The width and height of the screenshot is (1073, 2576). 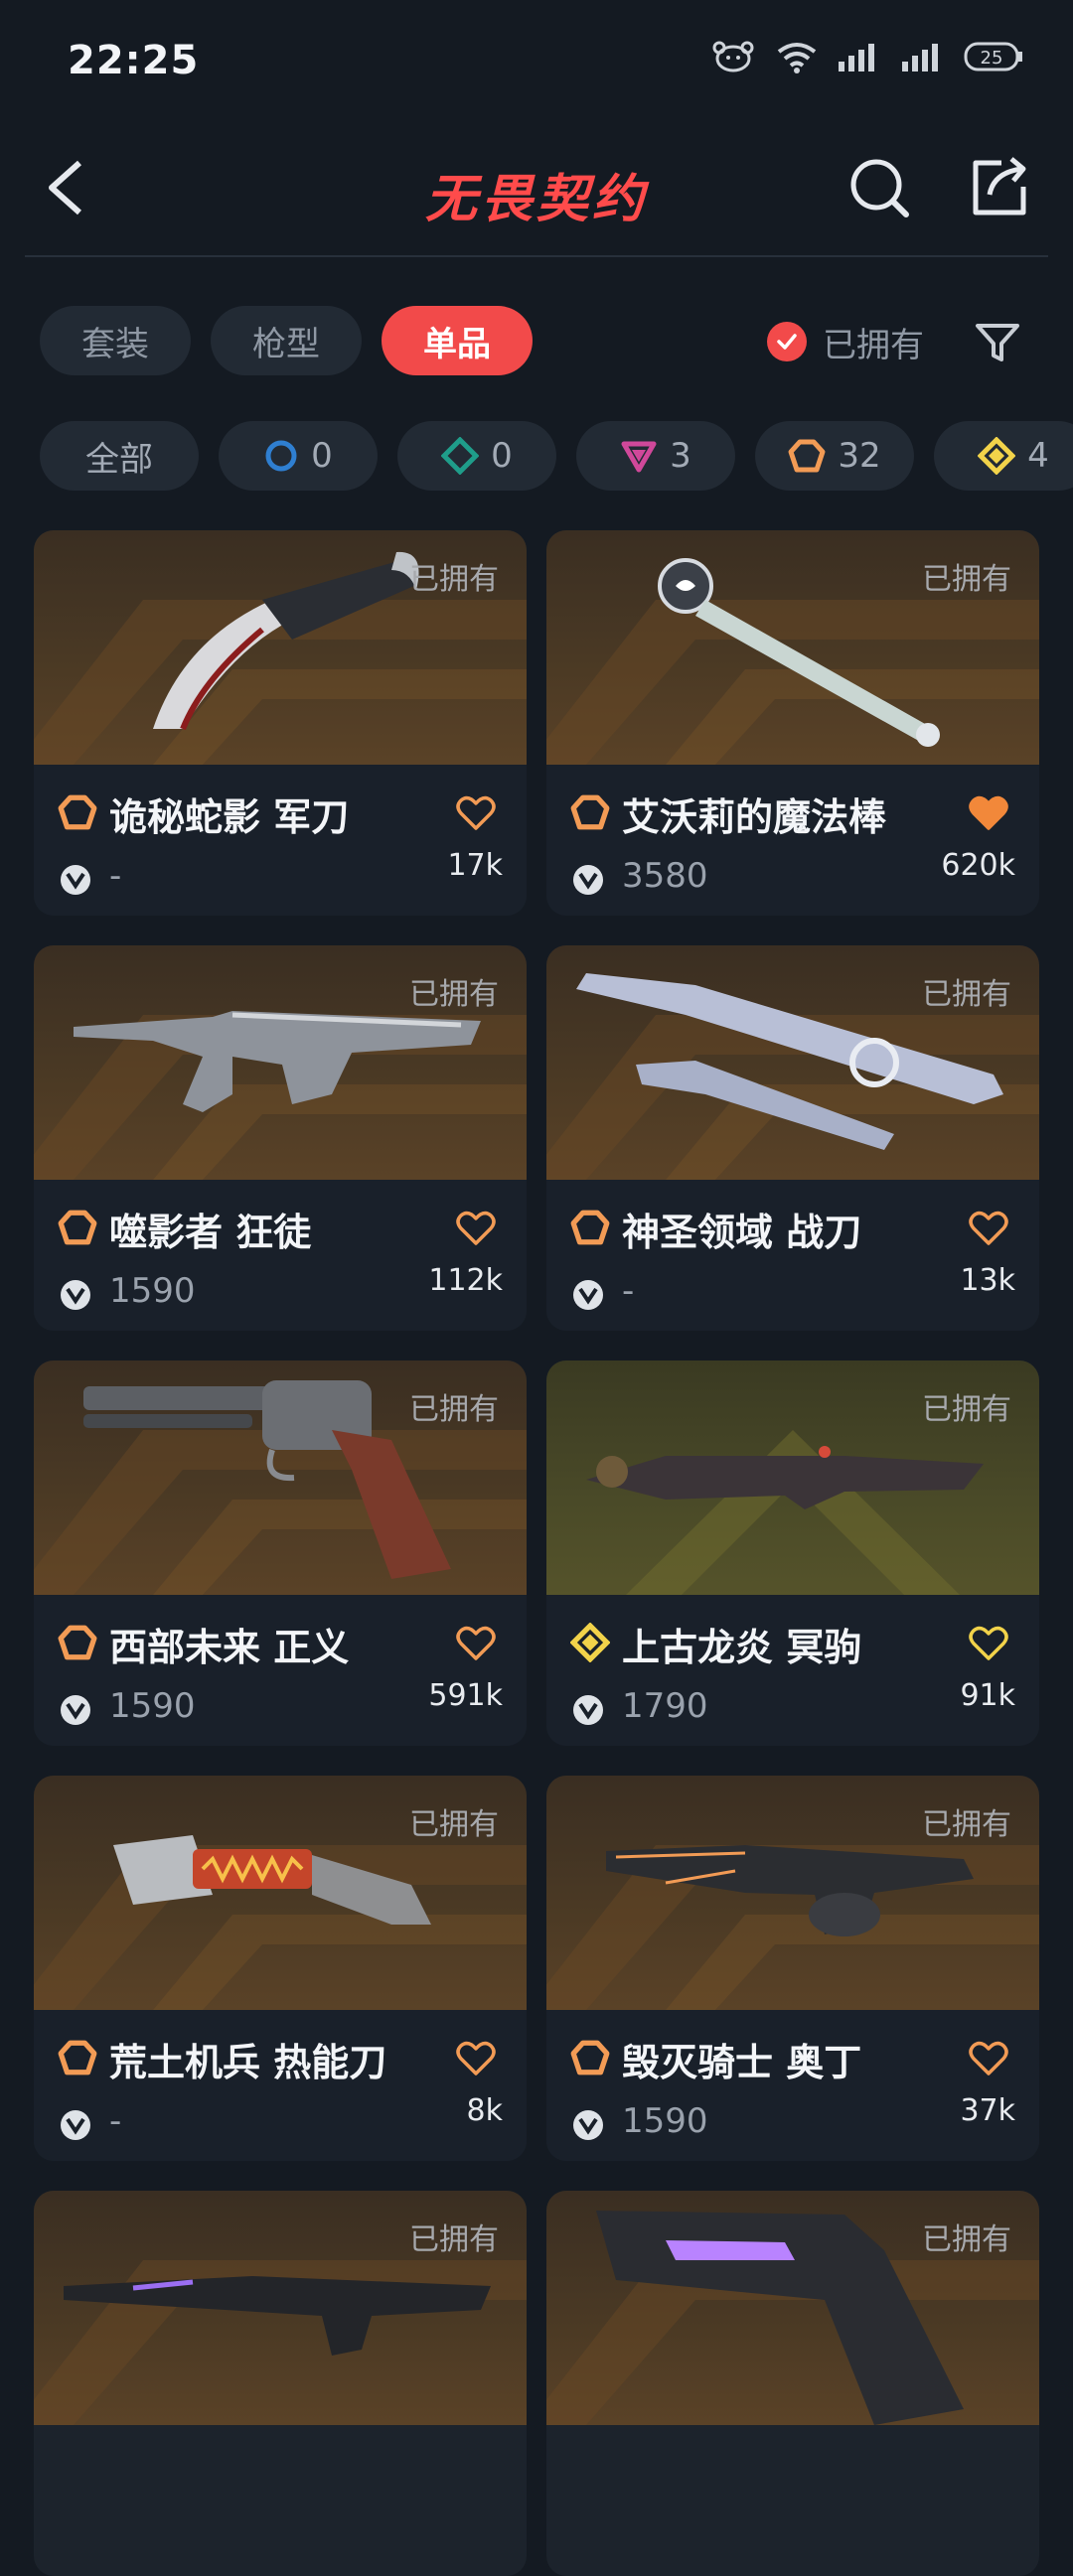 I want to click on item-info: 神圣领域 战刀 - 13k, so click(x=792, y=1255).